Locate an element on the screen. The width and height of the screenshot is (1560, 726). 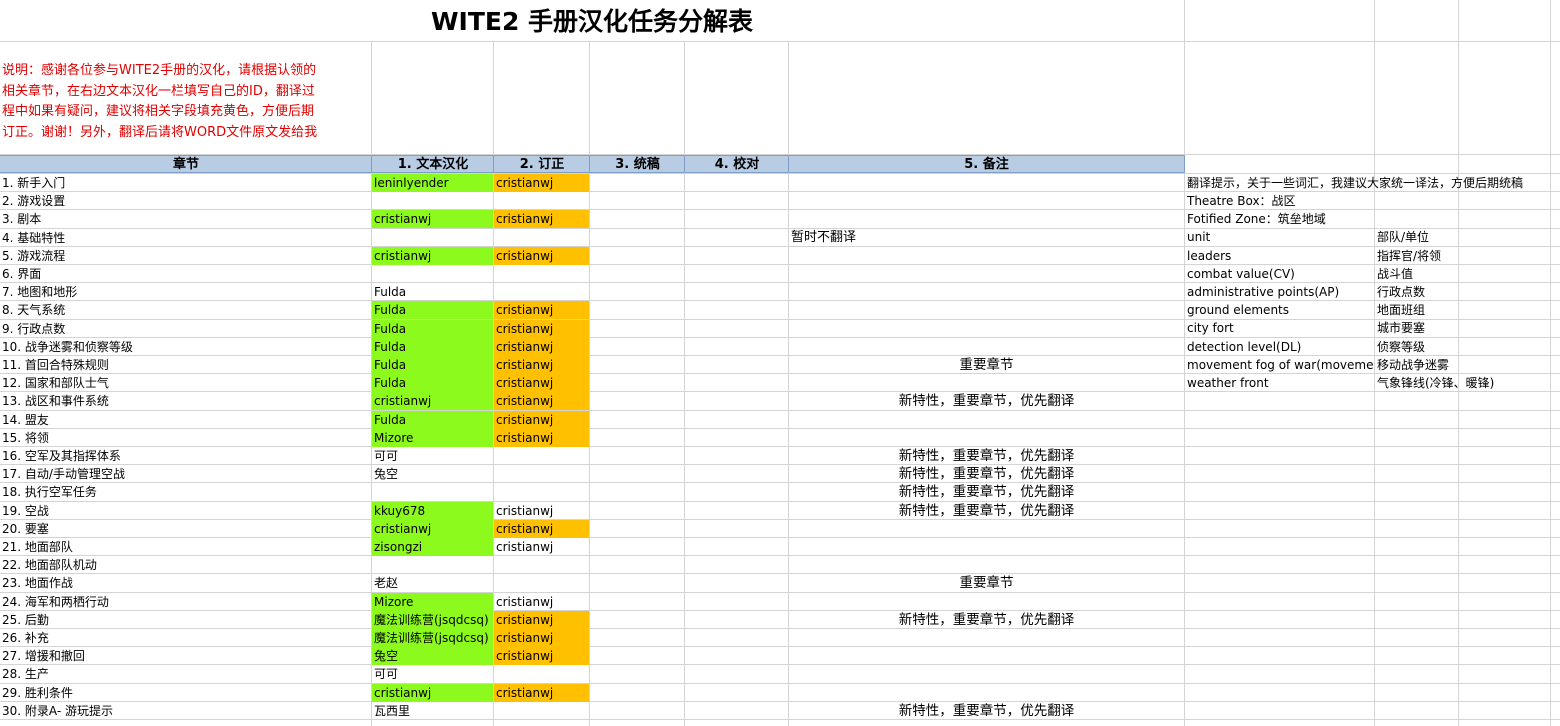
translate-cell: leninlyender is located at coordinates (432, 183).